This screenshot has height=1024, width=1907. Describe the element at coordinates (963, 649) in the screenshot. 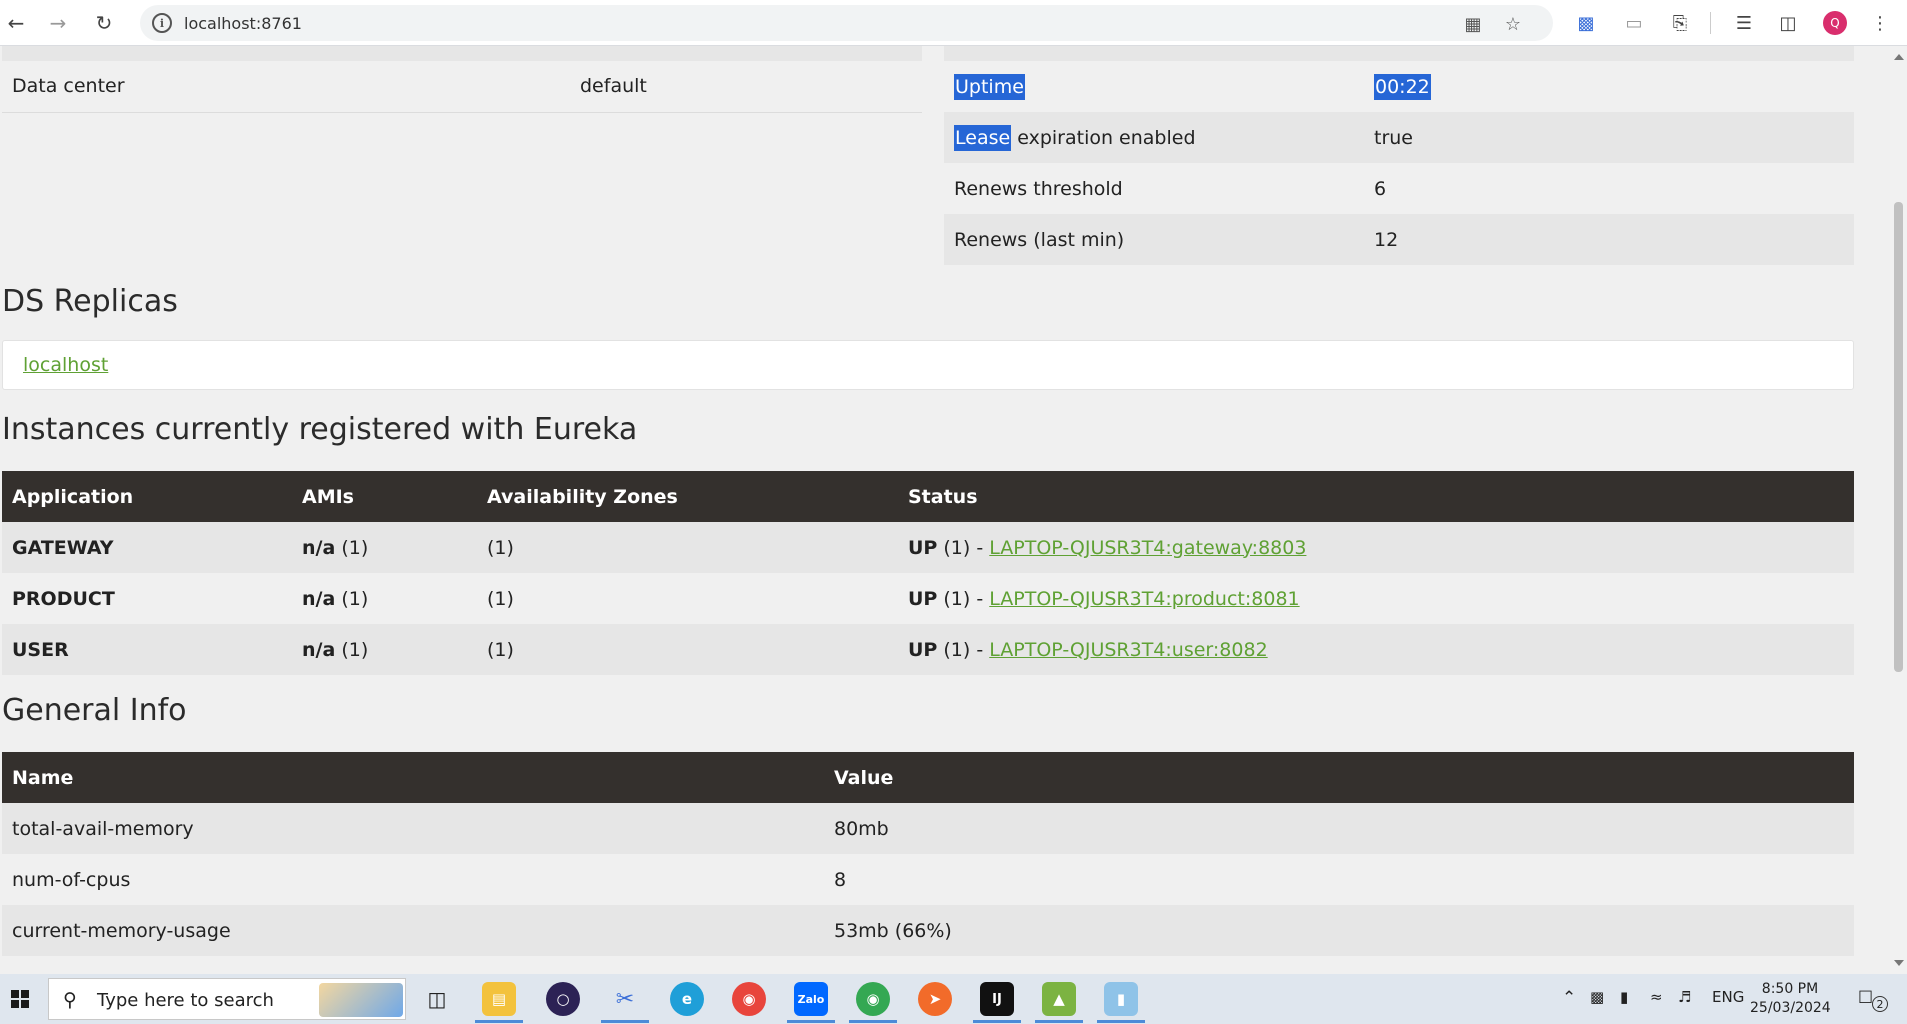

I see `status-count: (1) -` at that location.